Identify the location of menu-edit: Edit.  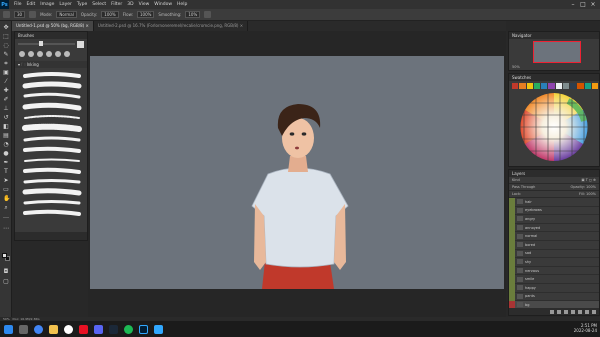
(31, 4).